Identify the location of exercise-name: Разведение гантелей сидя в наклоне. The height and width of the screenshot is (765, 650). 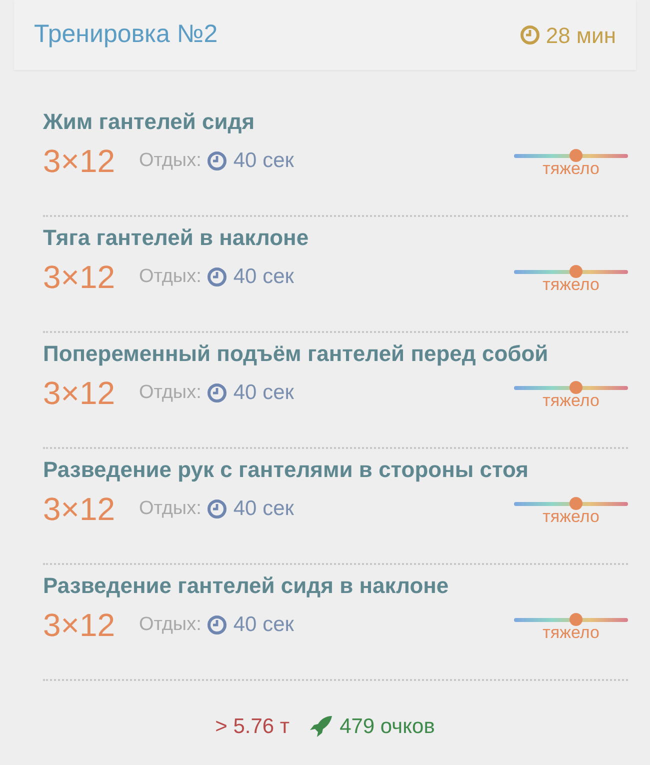
(246, 586).